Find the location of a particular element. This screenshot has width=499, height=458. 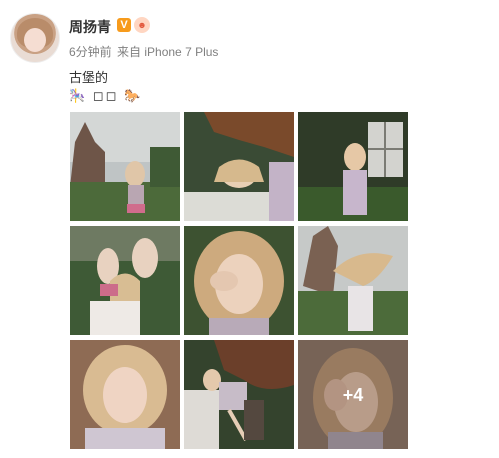

avatar is located at coordinates (35, 38).